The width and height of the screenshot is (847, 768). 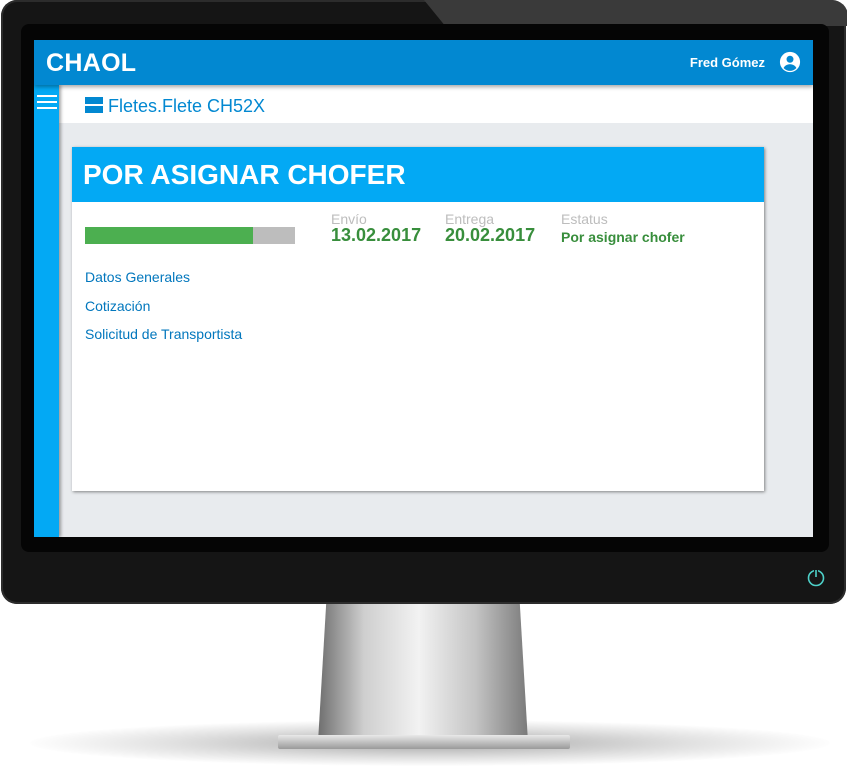 What do you see at coordinates (244, 174) in the screenshot?
I see `card-title: POR ASIGNAR CHOFER` at bounding box center [244, 174].